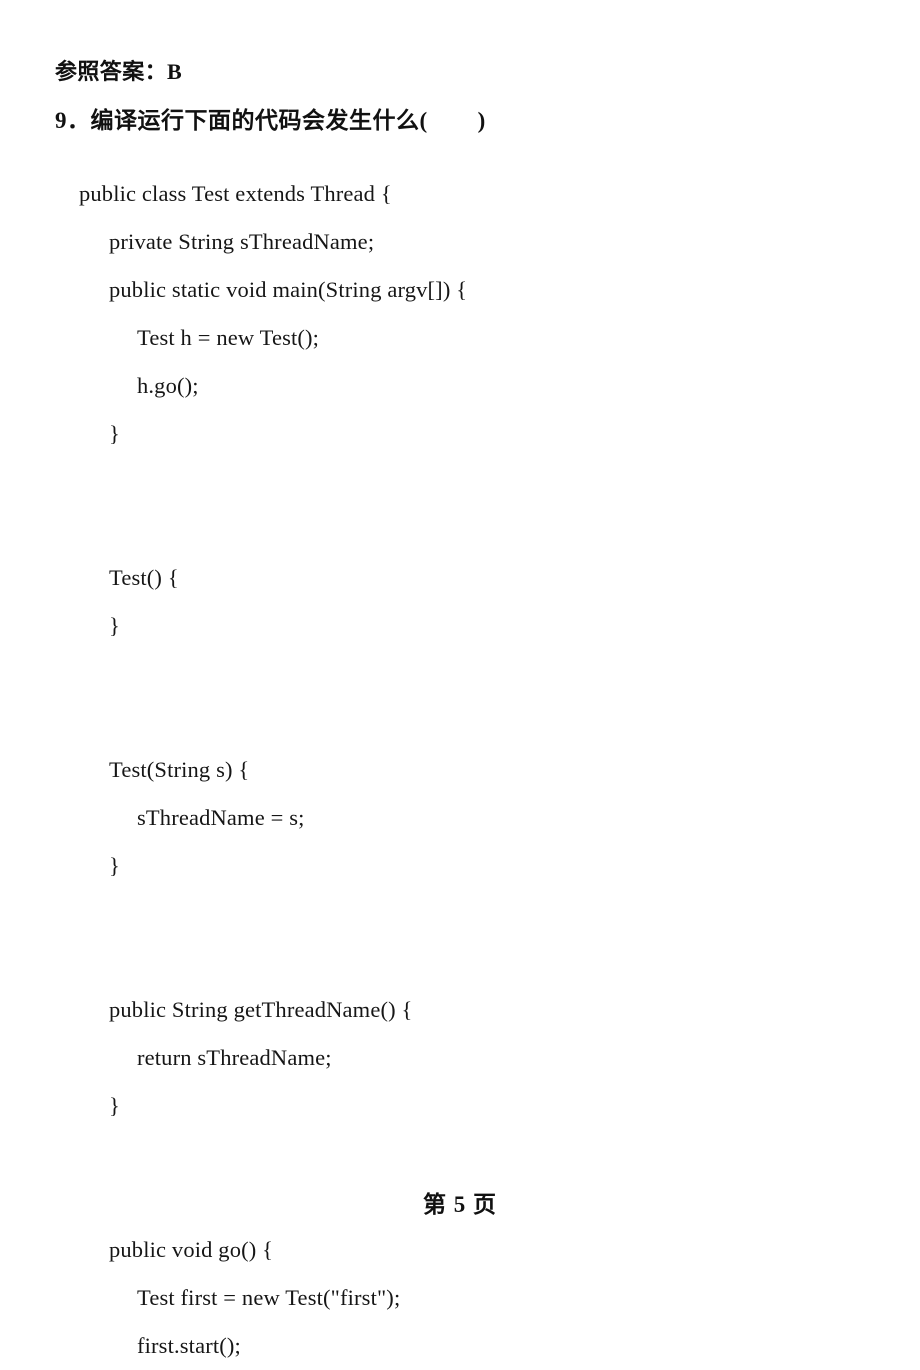 This screenshot has height=1370, width=920. What do you see at coordinates (189, 1345) in the screenshot?
I see `code-line: first.start();` at bounding box center [189, 1345].